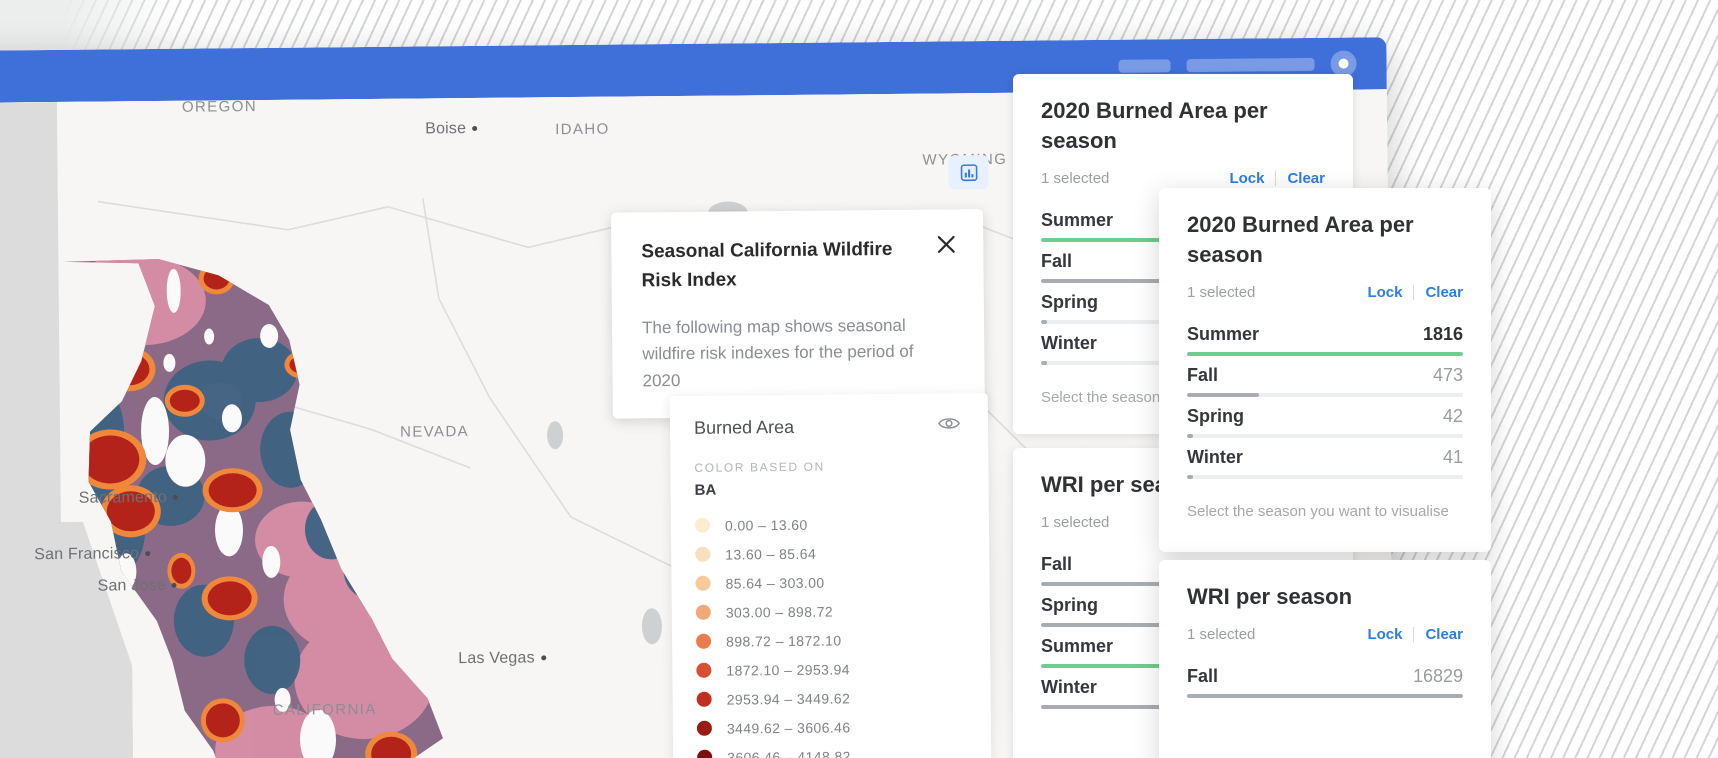 Image resolution: width=1718 pixels, height=758 pixels. Describe the element at coordinates (759, 467) in the screenshot. I see `legend-subtitle: COLOR BASED ON` at that location.